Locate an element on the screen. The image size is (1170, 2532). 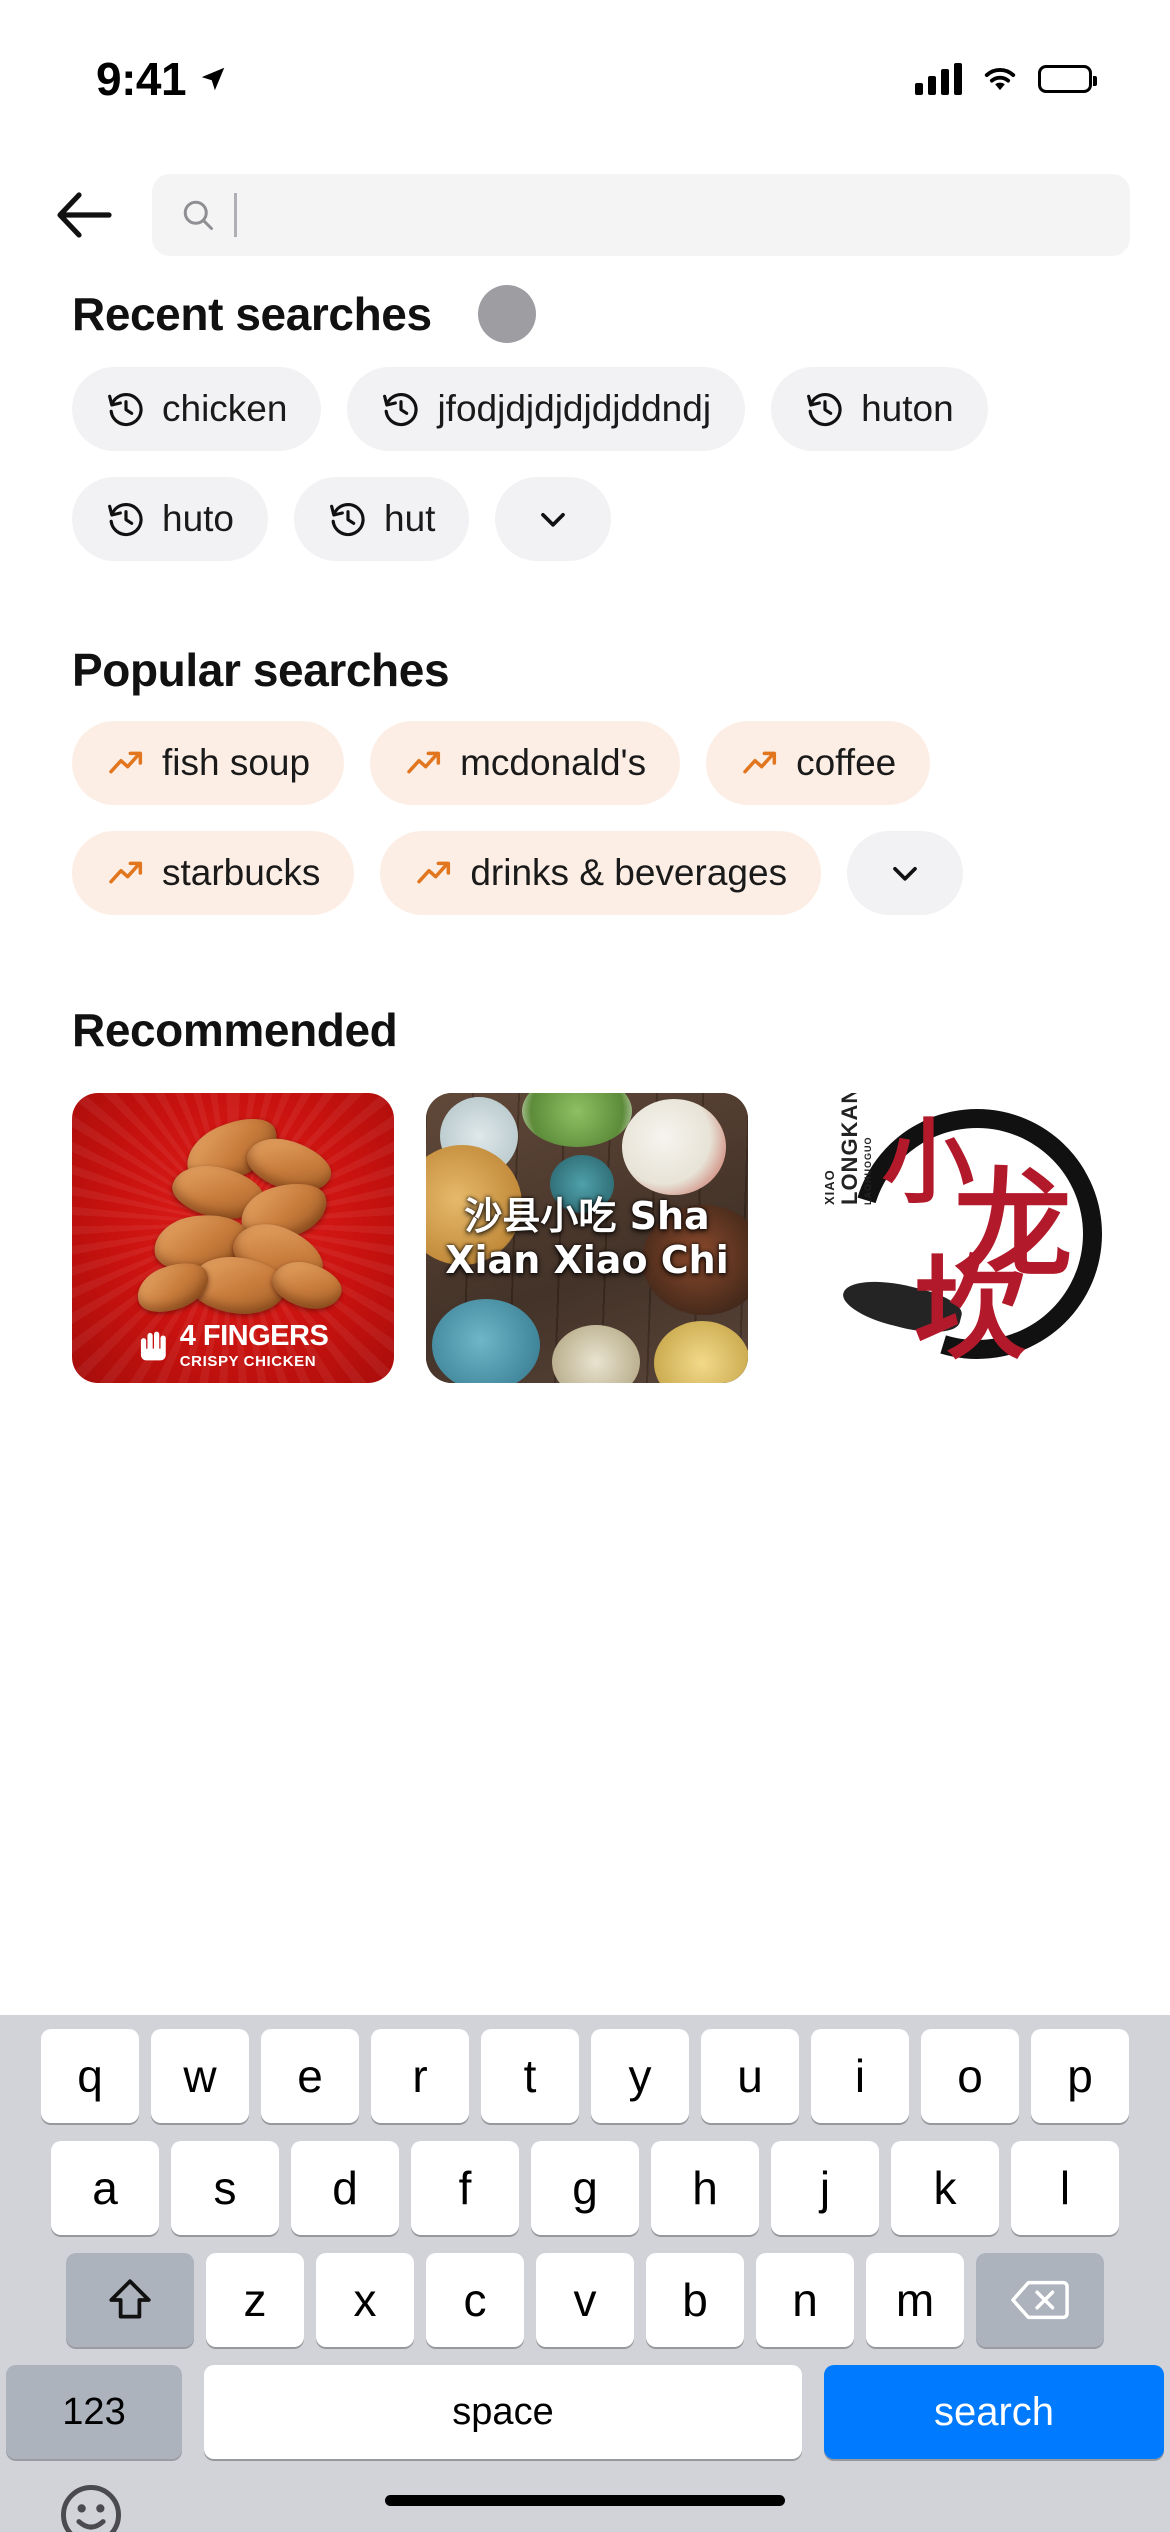
key-x: x is located at coordinates (365, 2300).